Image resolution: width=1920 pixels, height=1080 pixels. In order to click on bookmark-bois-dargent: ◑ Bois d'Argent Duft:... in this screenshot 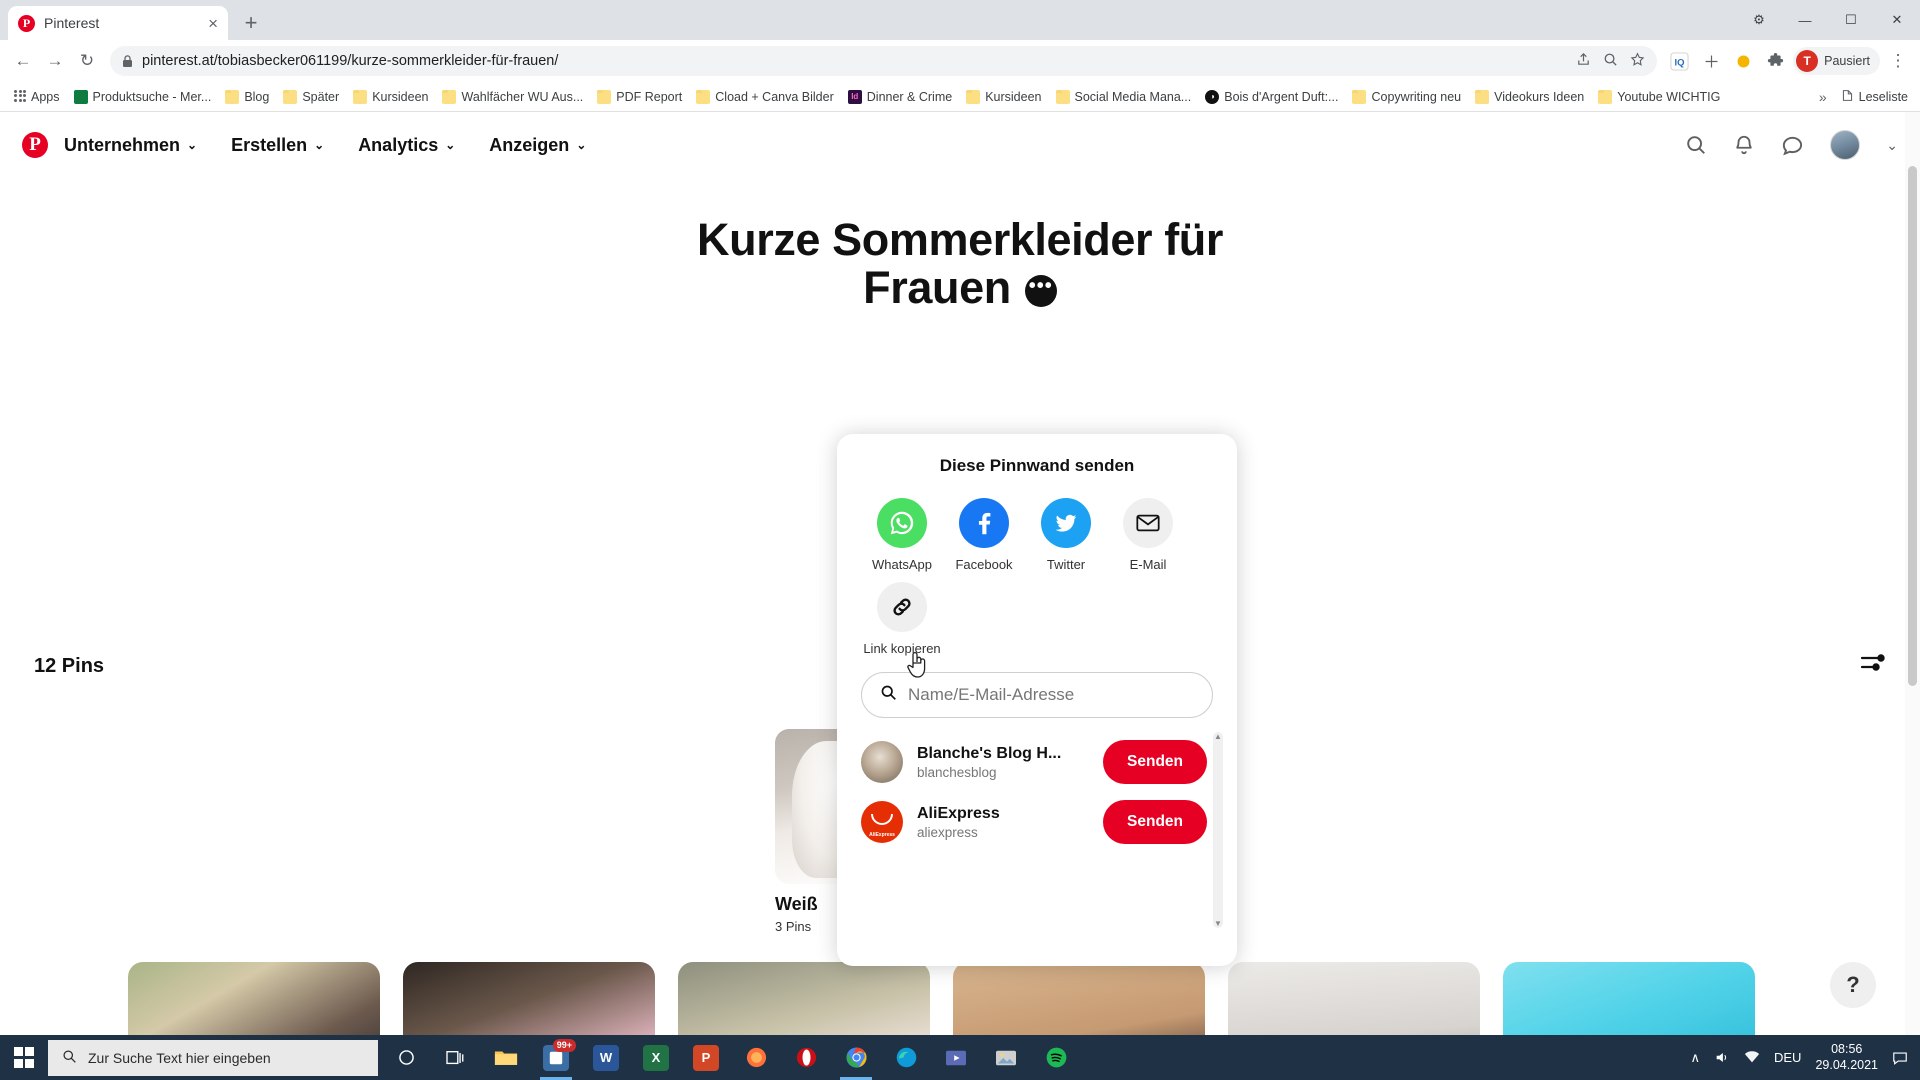, I will do `click(1271, 97)`.